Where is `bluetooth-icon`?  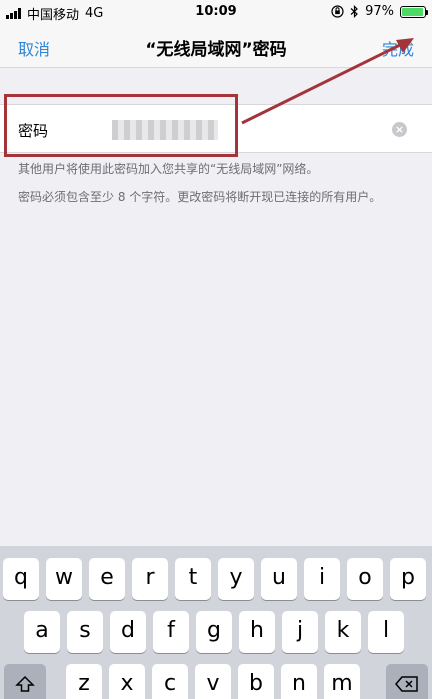
bluetooth-icon is located at coordinates (354, 11).